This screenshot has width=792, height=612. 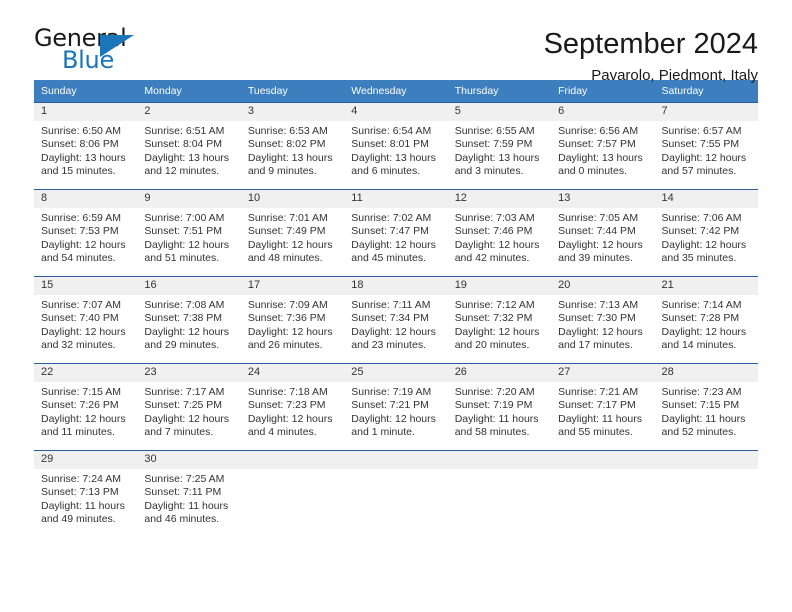 What do you see at coordinates (292, 91) in the screenshot?
I see `weekday-header-tuesday: Tuesday` at bounding box center [292, 91].